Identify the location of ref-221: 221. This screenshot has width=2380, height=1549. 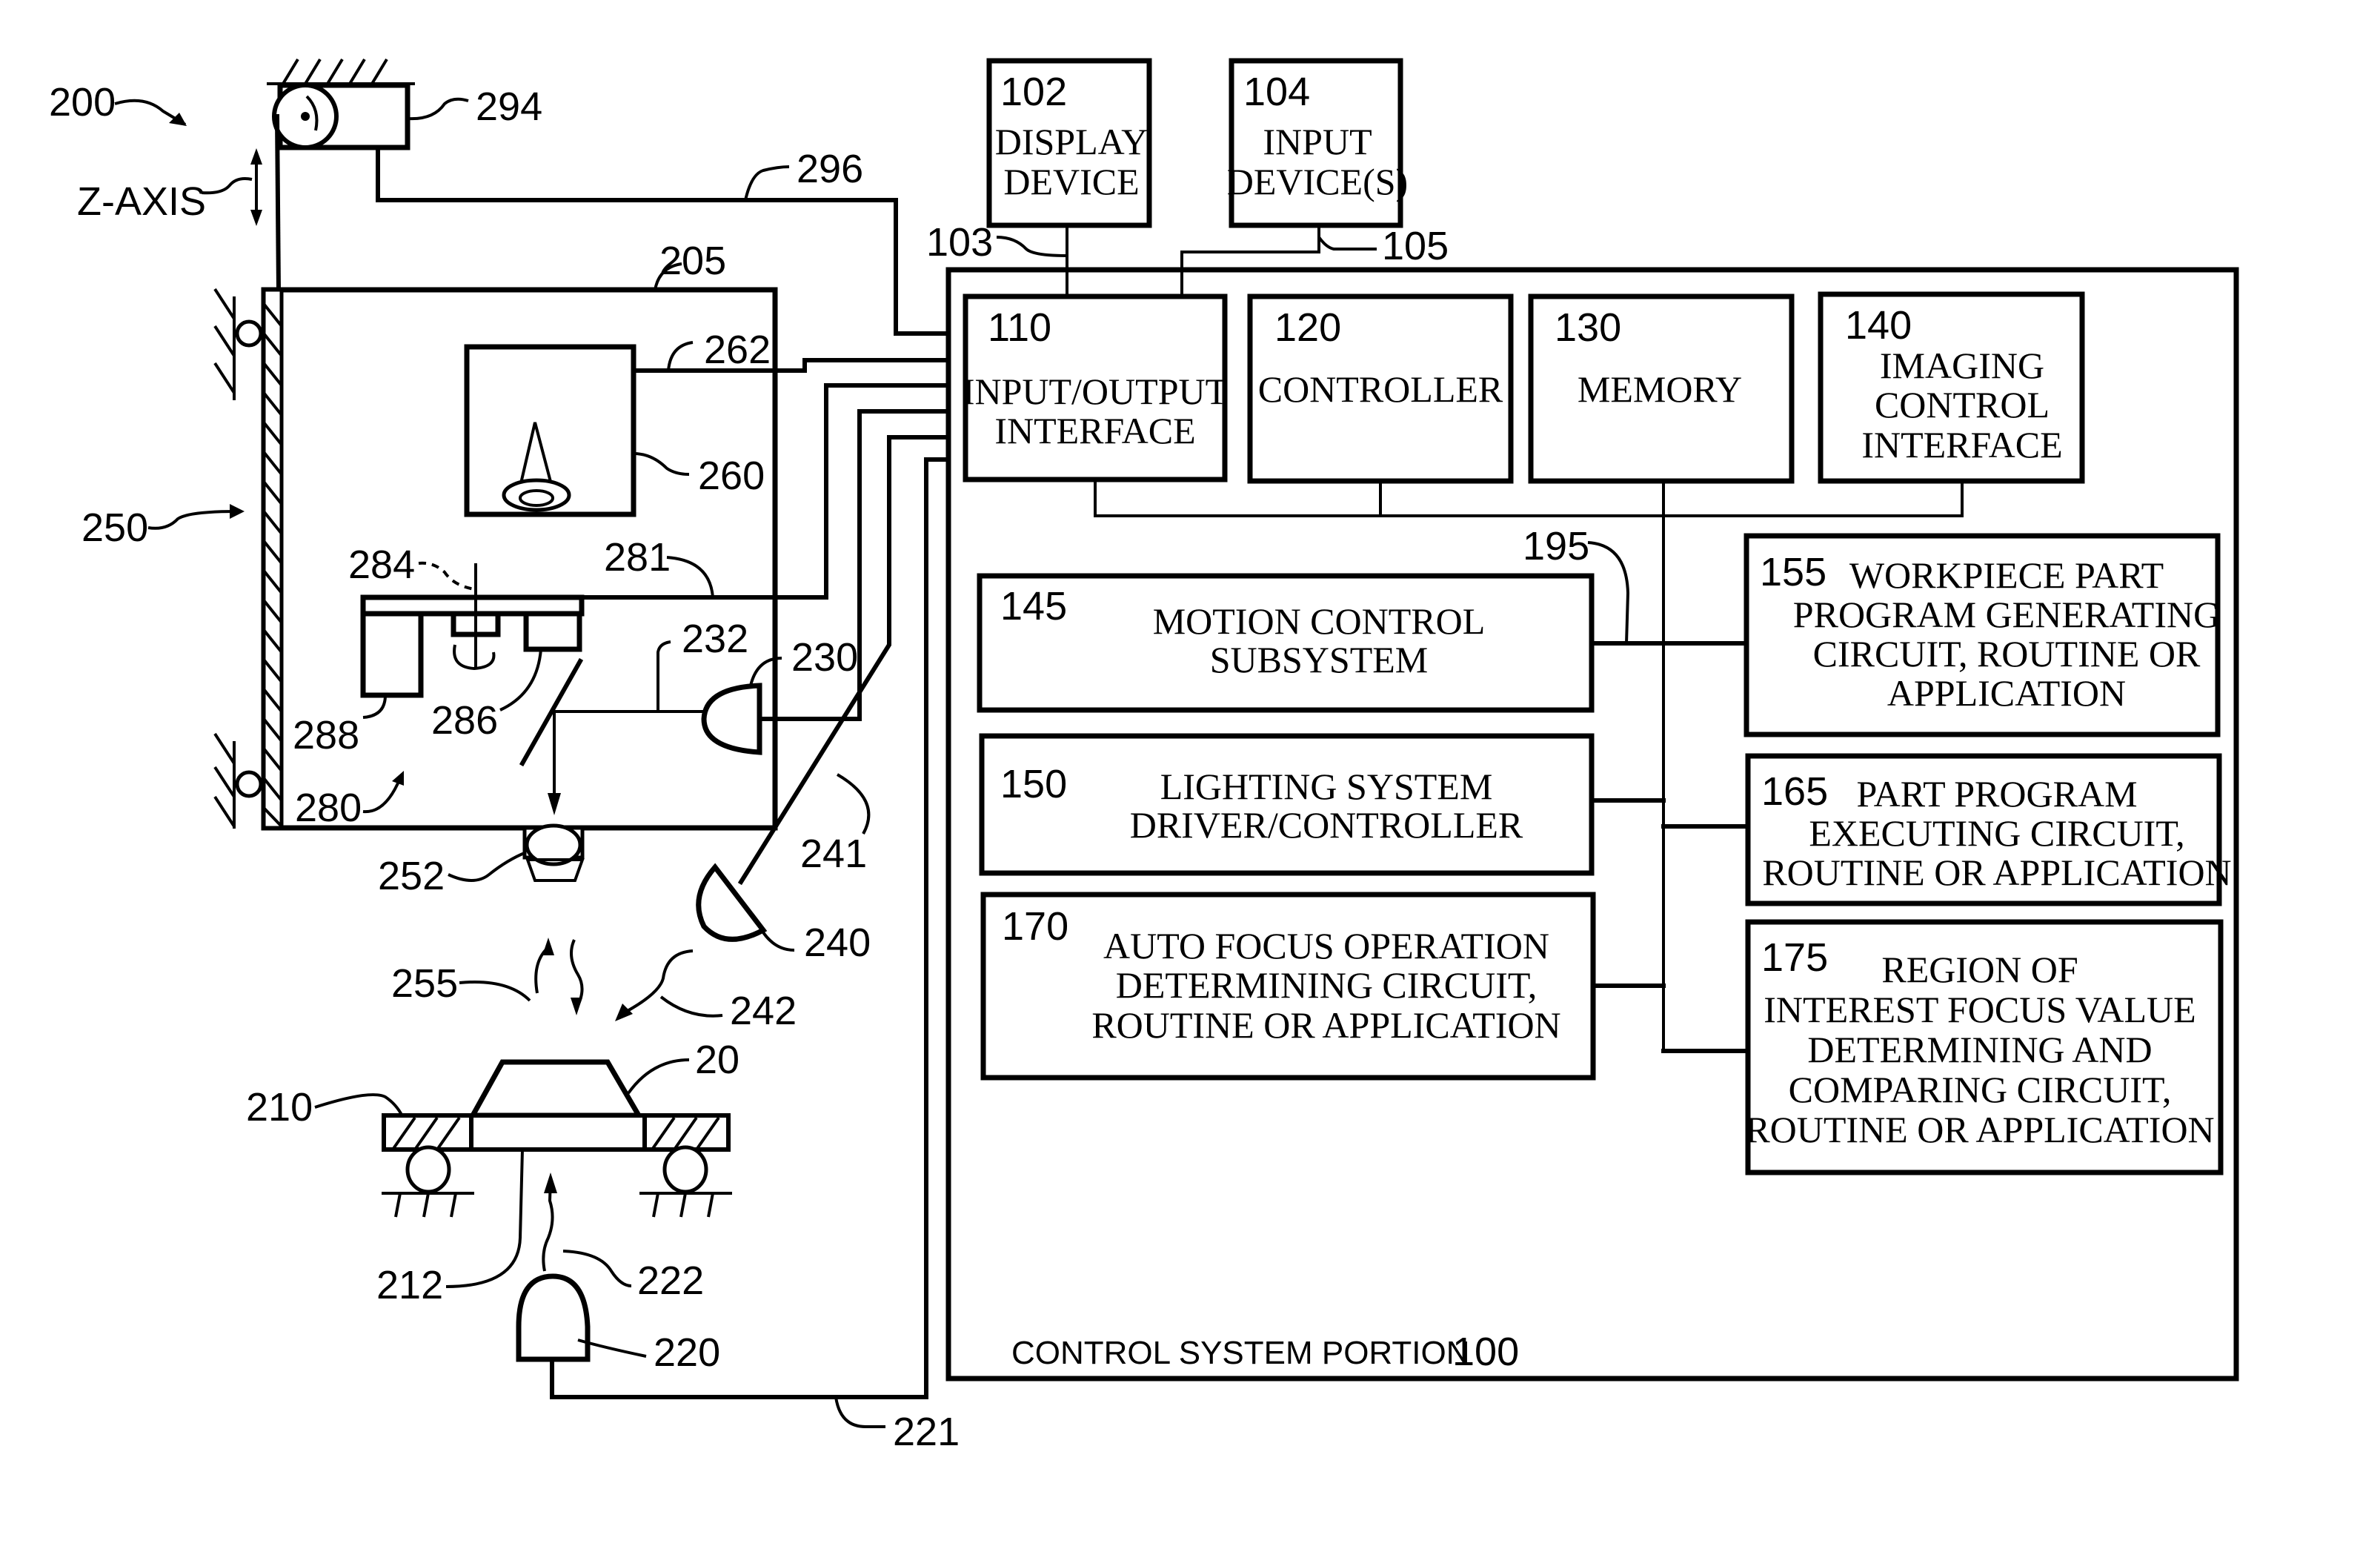
(926, 1432).